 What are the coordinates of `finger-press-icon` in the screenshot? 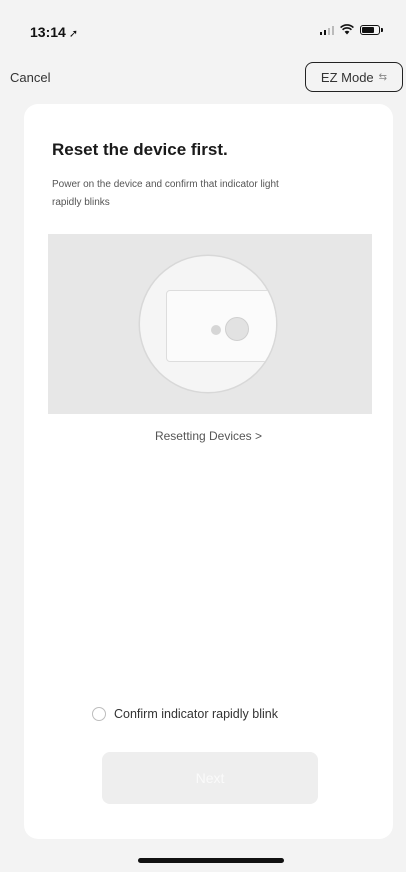 It's located at (237, 329).